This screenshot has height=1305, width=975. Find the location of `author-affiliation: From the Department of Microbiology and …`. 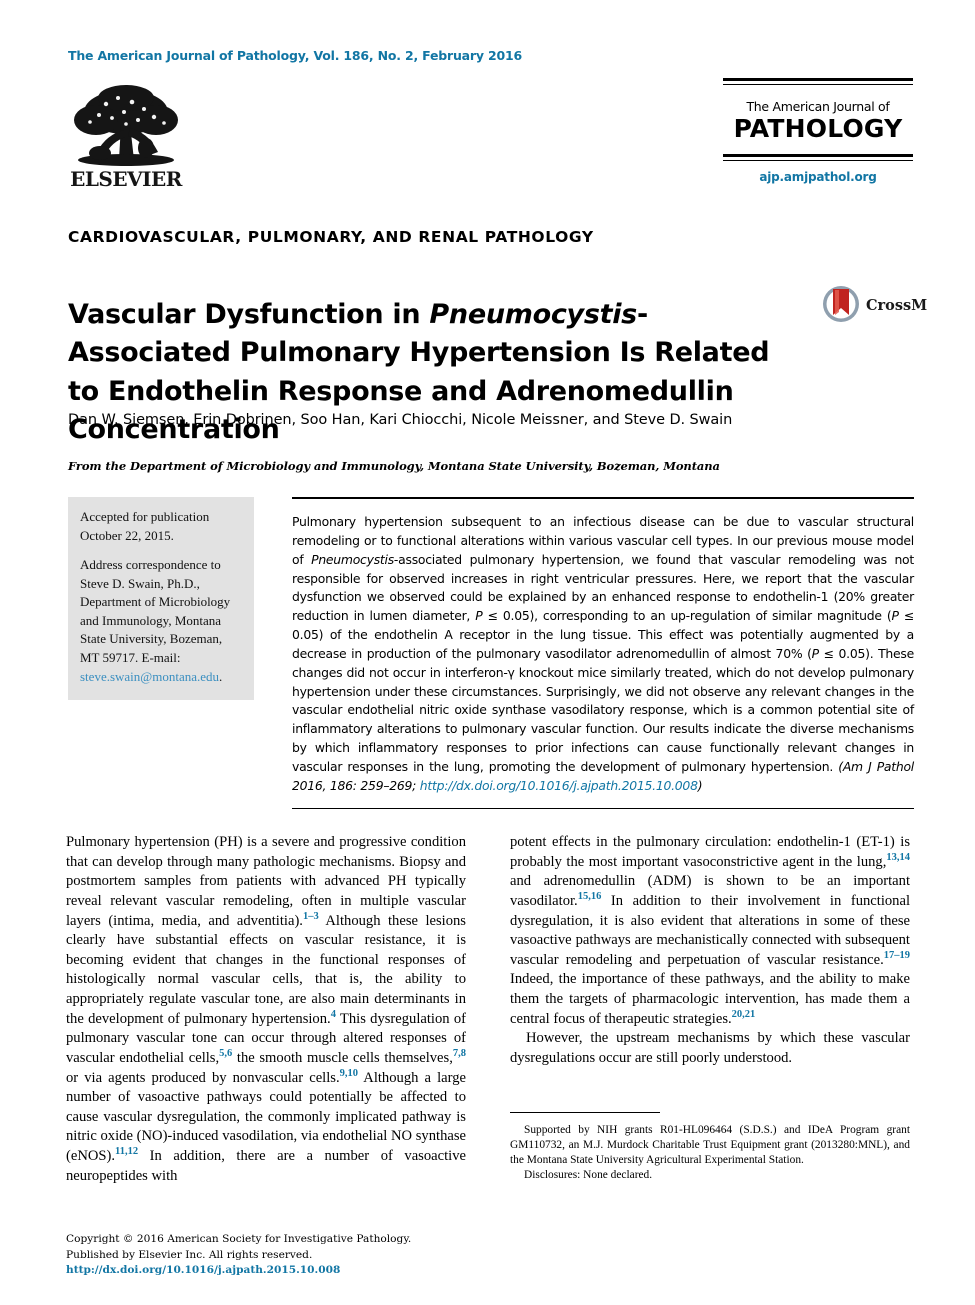

author-affiliation: From the Department of Microbiology and … is located at coordinates (394, 466).